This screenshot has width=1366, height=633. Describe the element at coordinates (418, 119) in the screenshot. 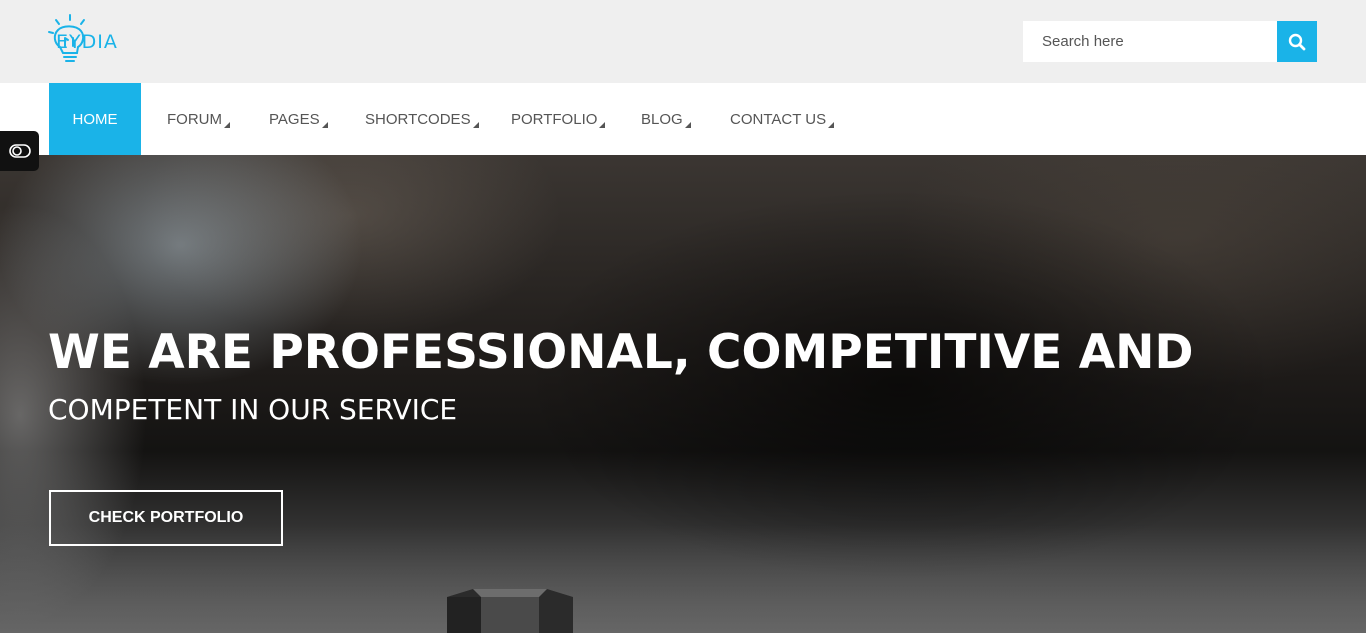

I see `nav-item-label: SHORTCODES` at that location.